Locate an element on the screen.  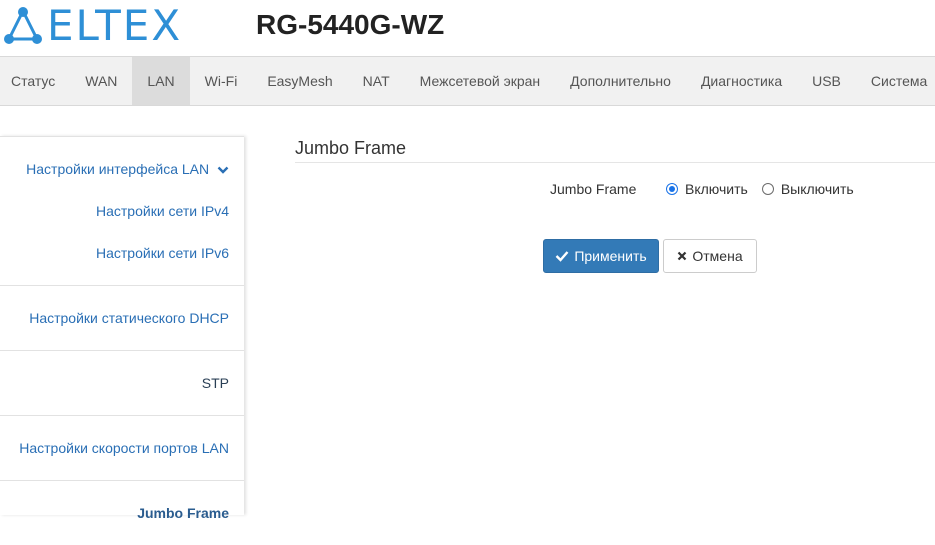
apply-button: Применить is located at coordinates (601, 256).